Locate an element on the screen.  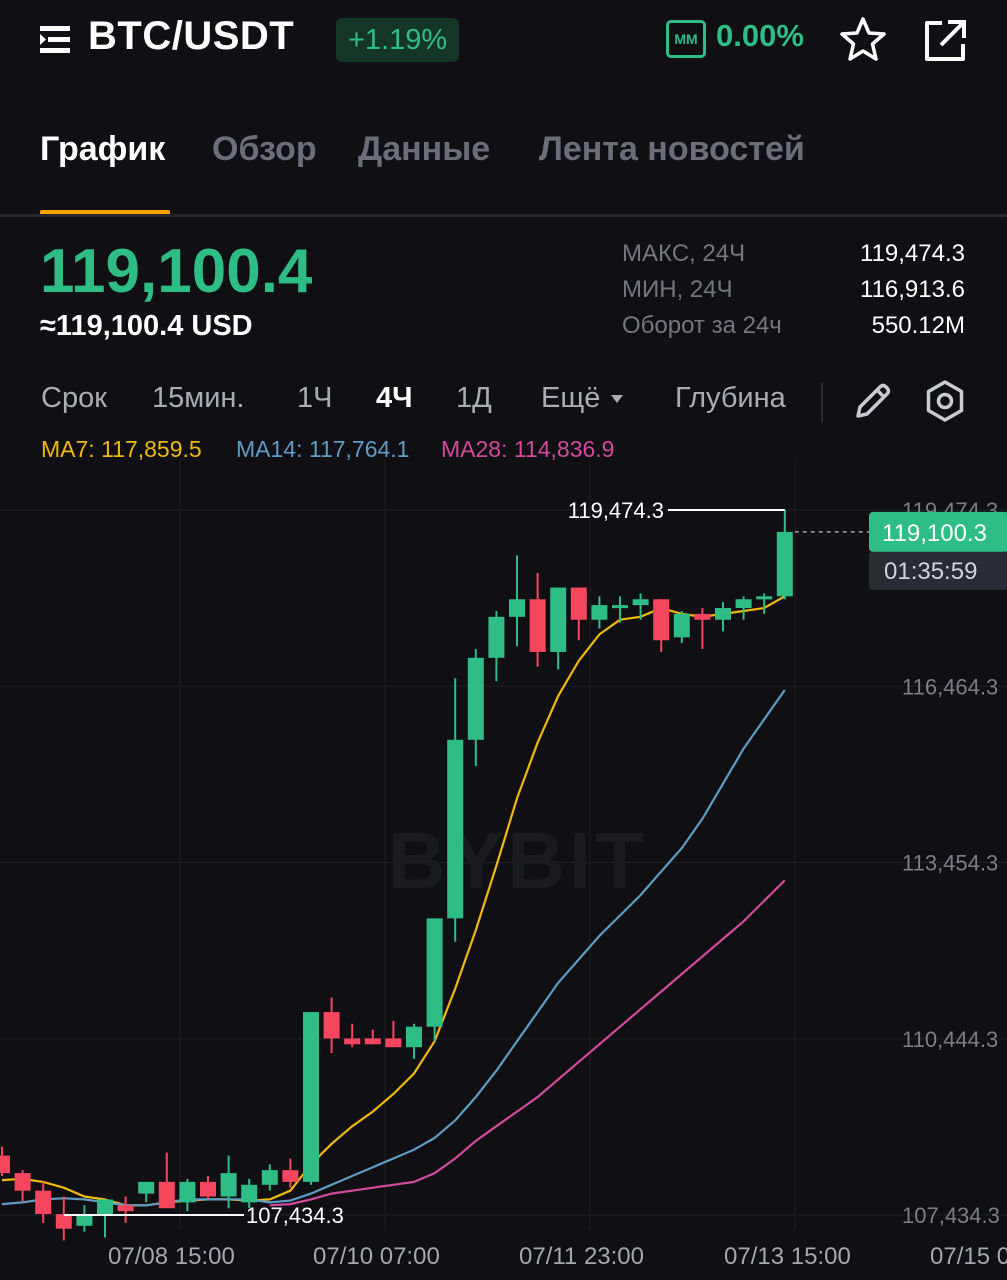
x-tick-label: 07/11 23:00 is located at coordinates (581, 1256).